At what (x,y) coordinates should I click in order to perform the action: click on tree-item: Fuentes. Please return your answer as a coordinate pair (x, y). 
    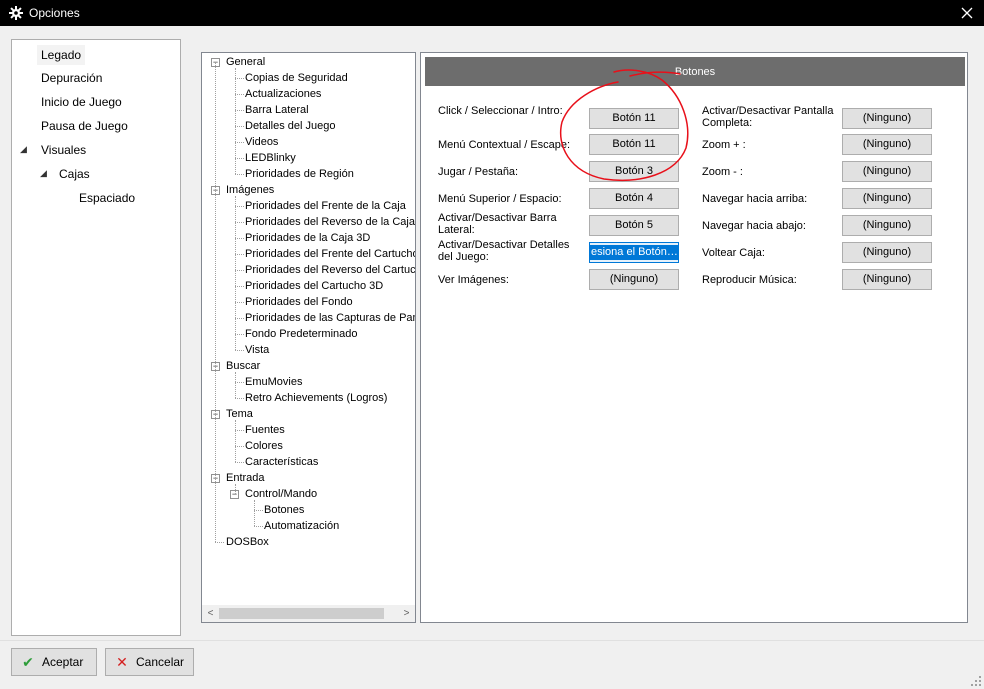
    Looking at the image, I should click on (265, 430).